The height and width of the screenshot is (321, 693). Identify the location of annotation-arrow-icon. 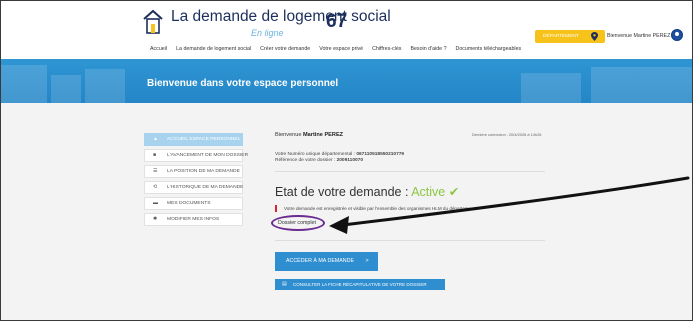
(509, 205).